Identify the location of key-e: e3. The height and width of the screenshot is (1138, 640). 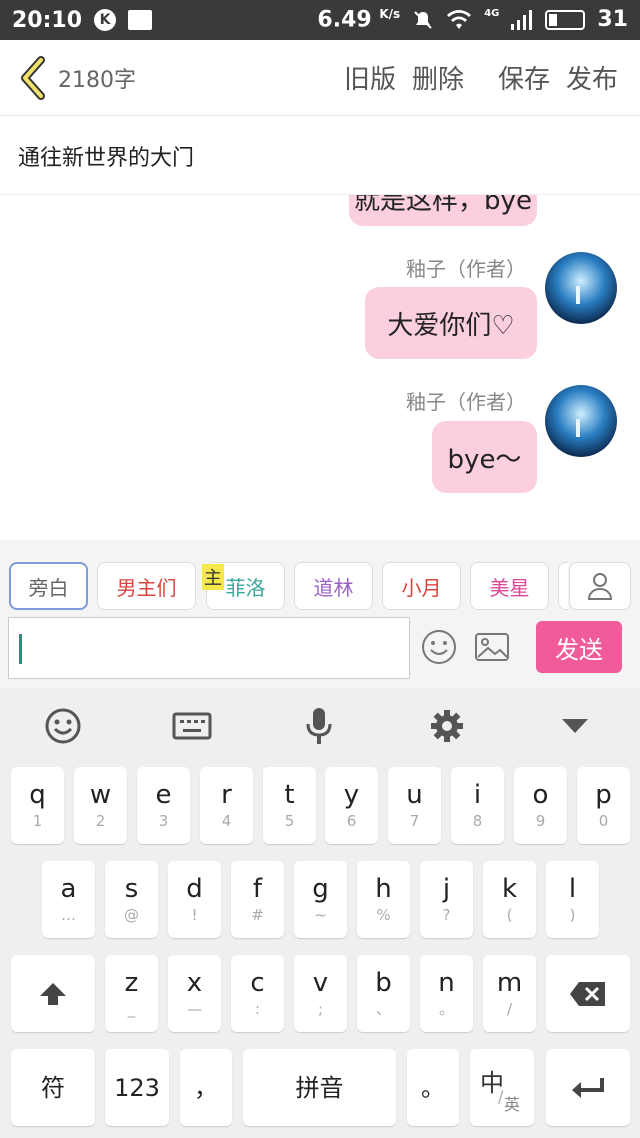
(163, 805).